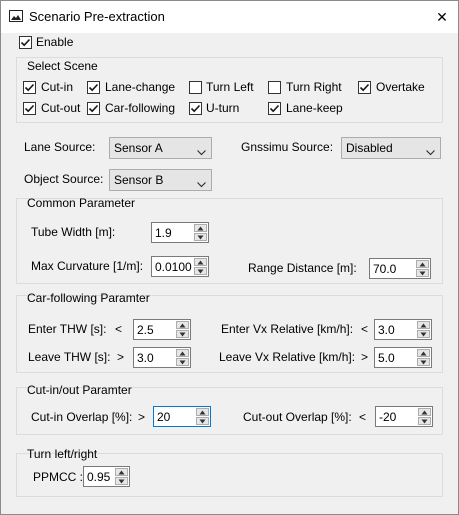  Describe the element at coordinates (182, 416) in the screenshot. I see `cut-in-overlap-spinbox: 20` at that location.